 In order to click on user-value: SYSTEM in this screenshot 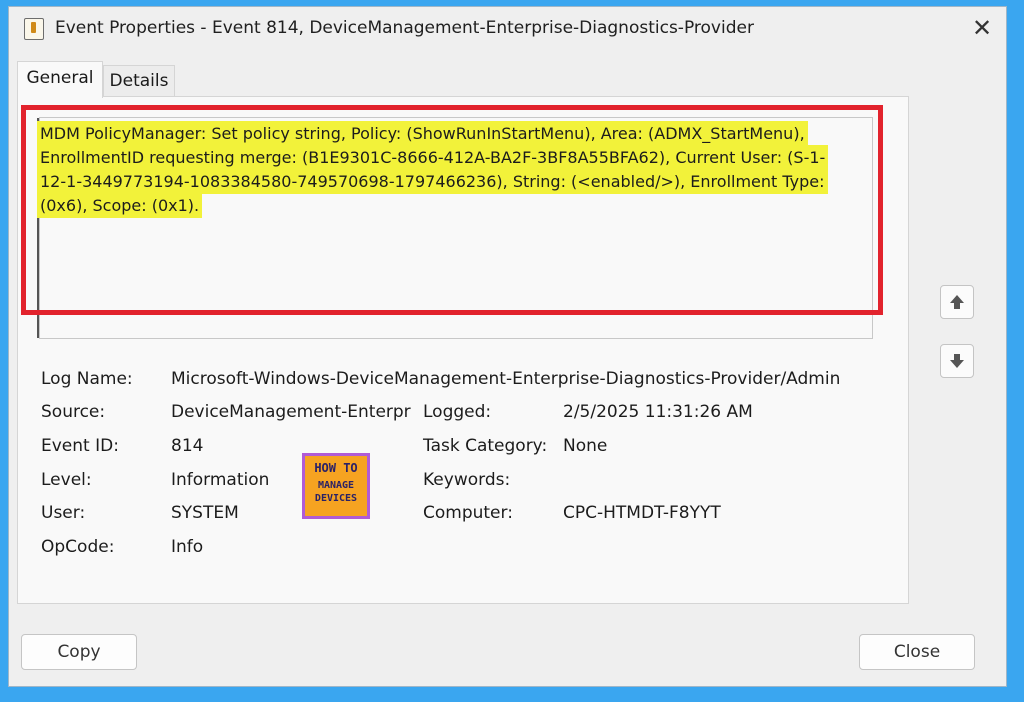, I will do `click(205, 513)`.